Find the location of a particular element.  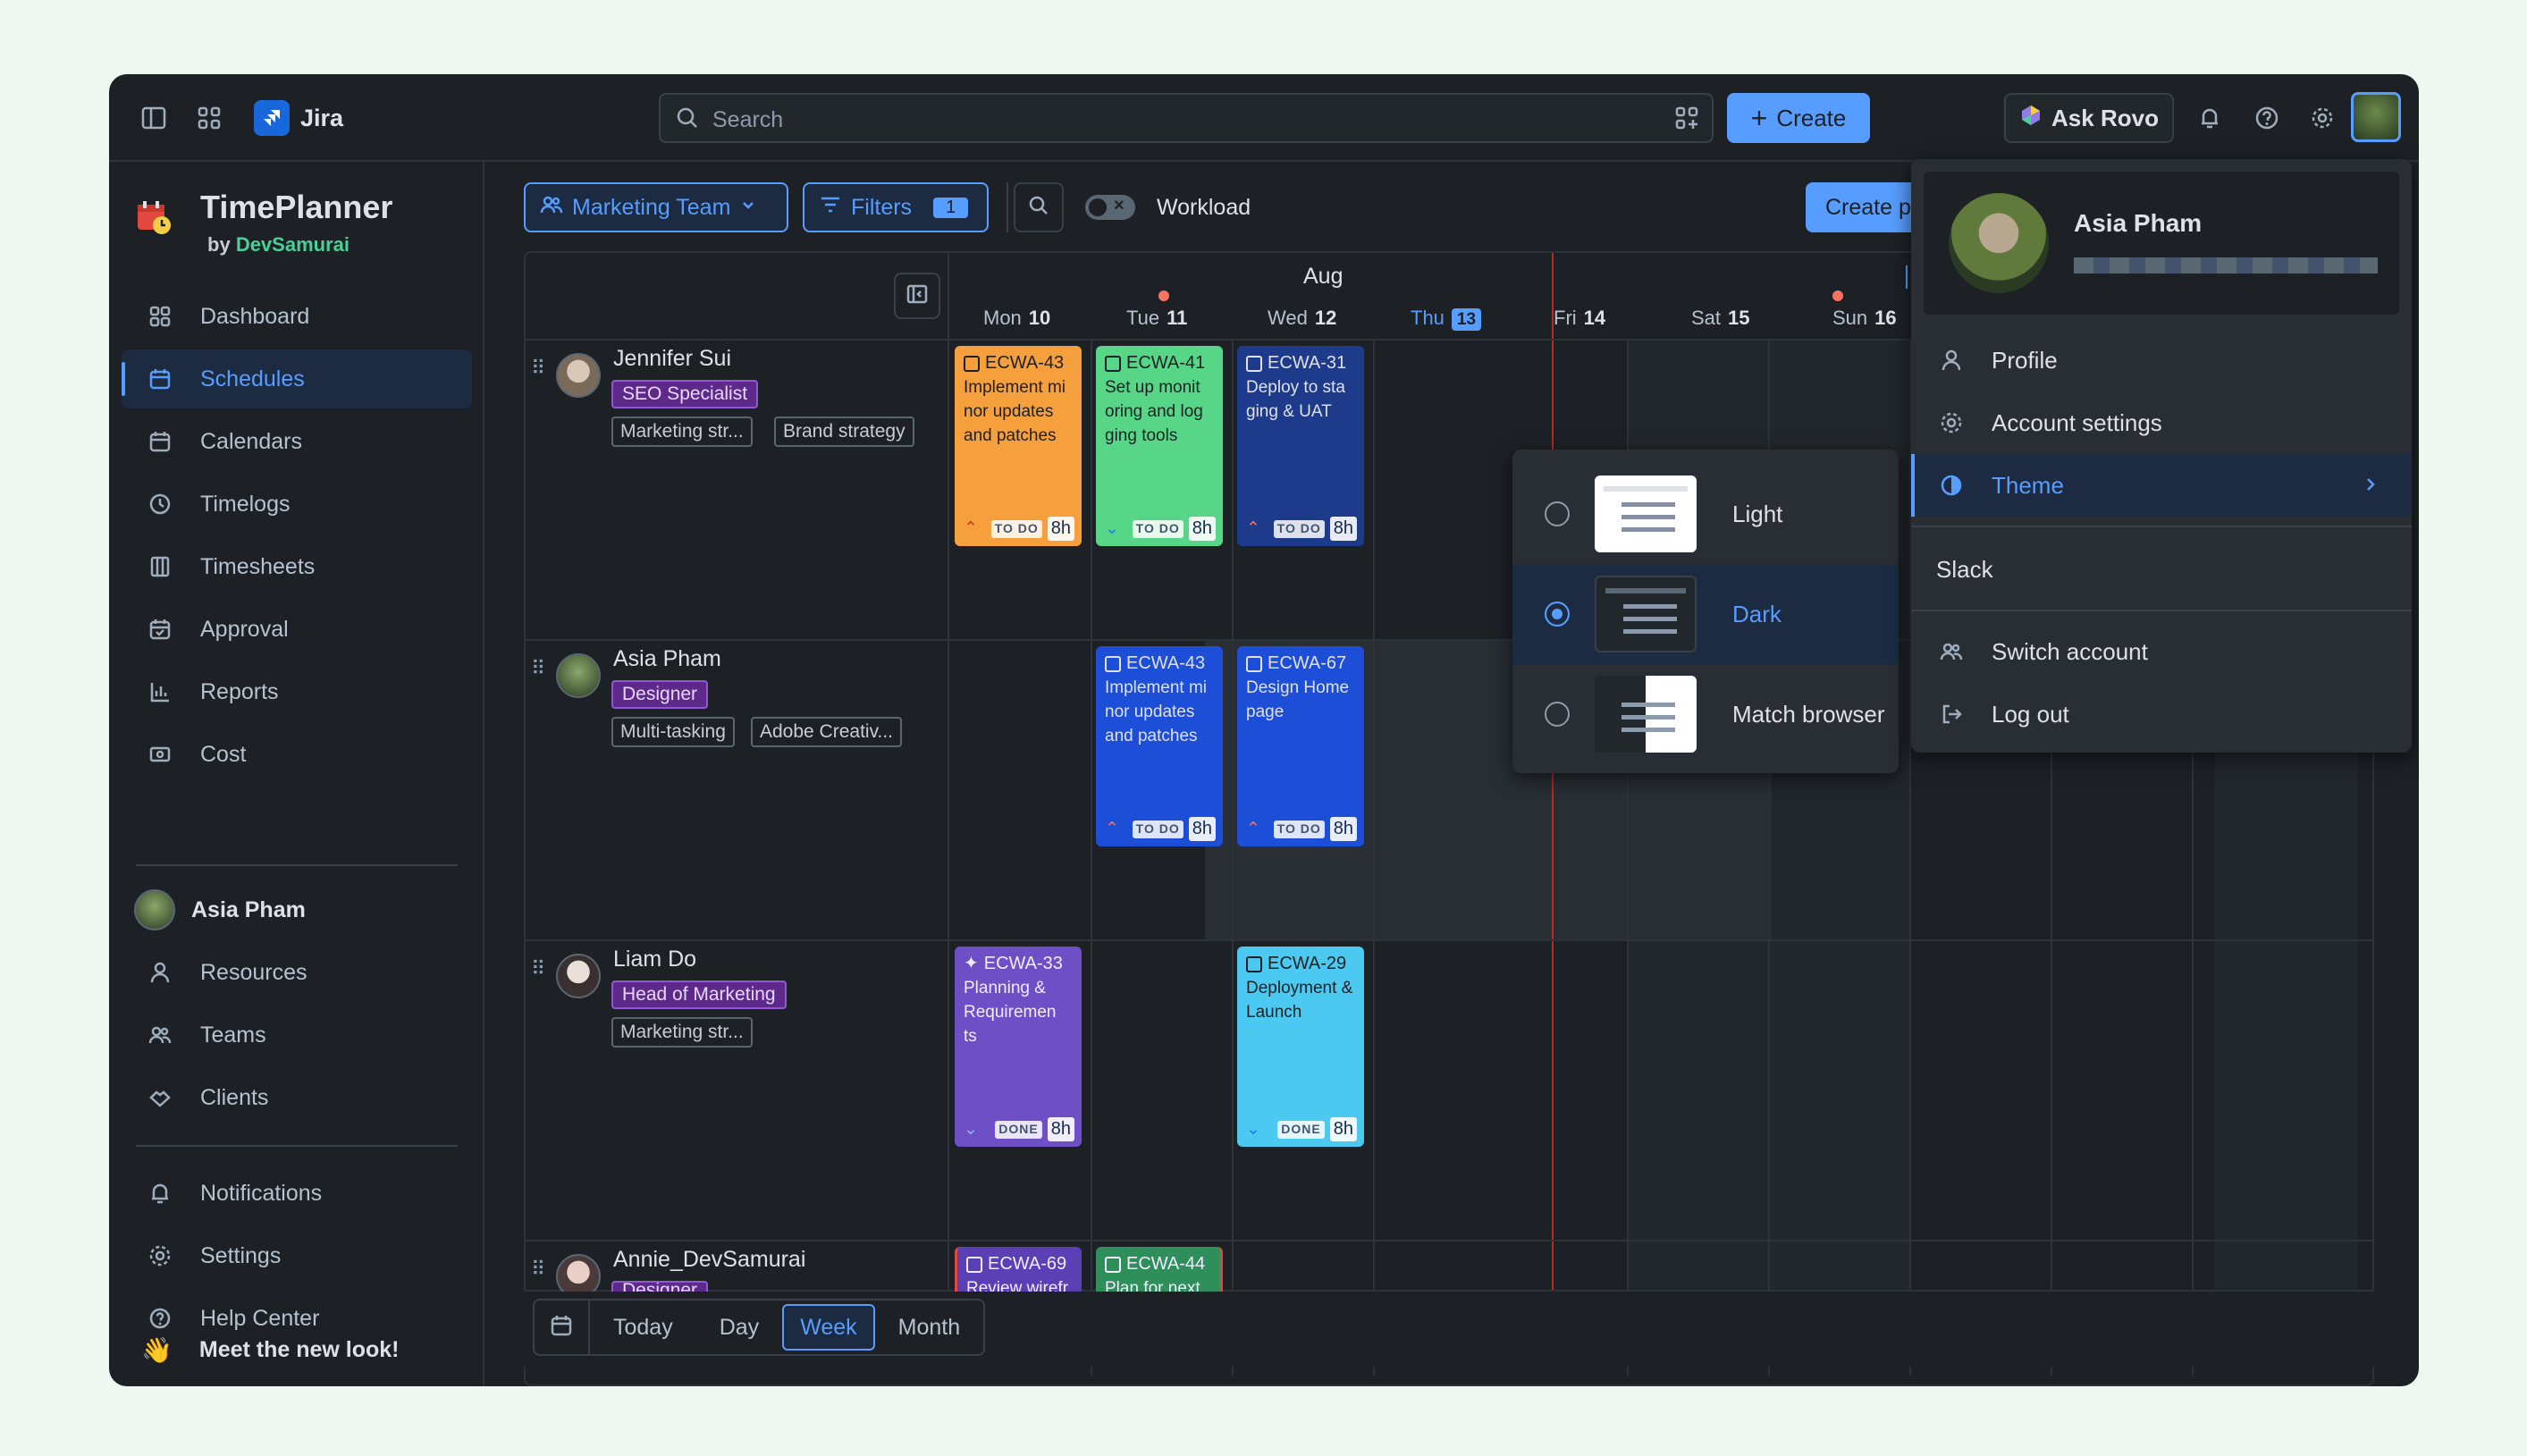

day-number: 14 is located at coordinates (1594, 318).